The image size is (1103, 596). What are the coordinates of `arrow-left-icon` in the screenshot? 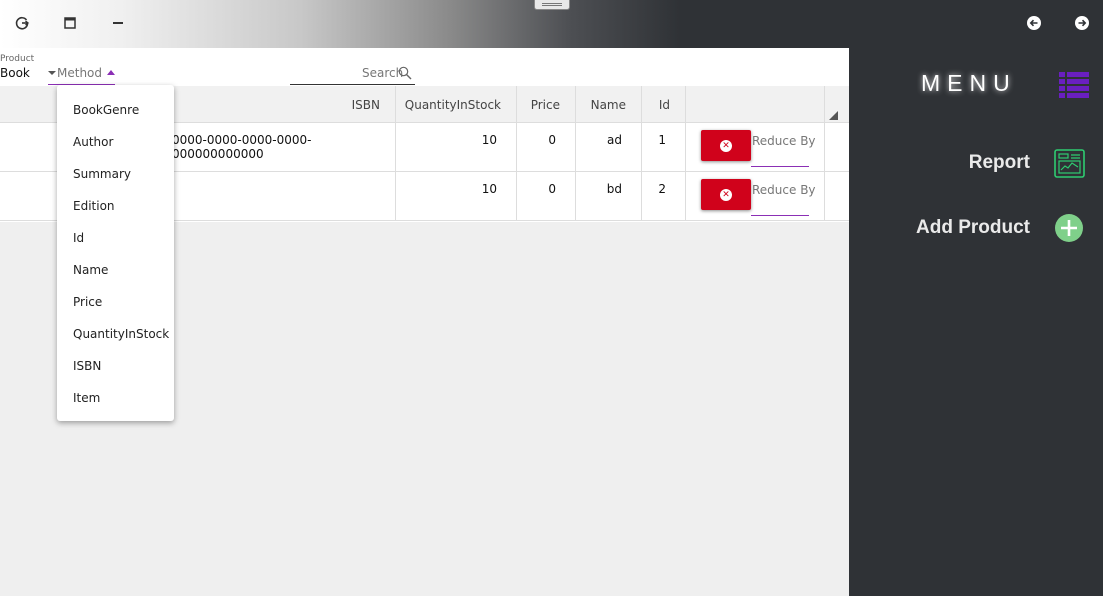 It's located at (1034, 23).